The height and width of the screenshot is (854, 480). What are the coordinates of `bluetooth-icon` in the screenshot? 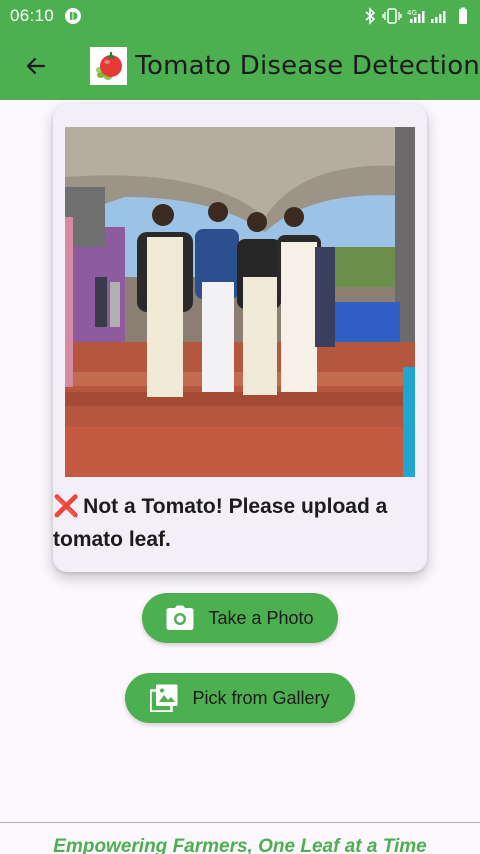 It's located at (370, 16).